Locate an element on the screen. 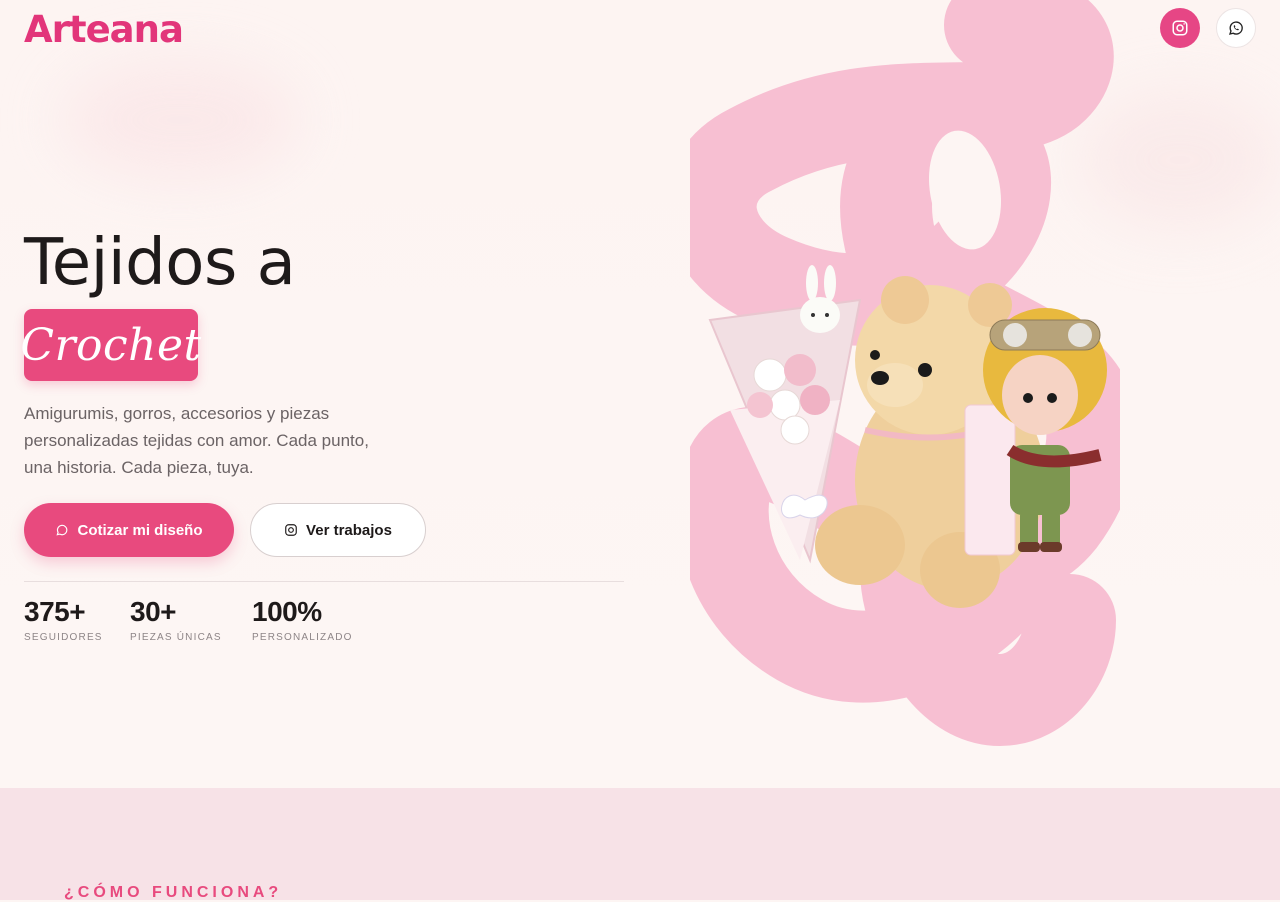  whatsapp-button is located at coordinates (1236, 28).